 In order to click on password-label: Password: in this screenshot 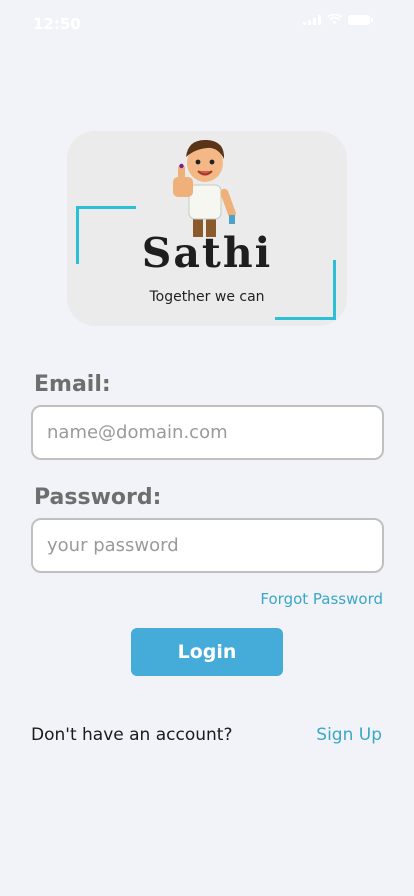, I will do `click(98, 497)`.